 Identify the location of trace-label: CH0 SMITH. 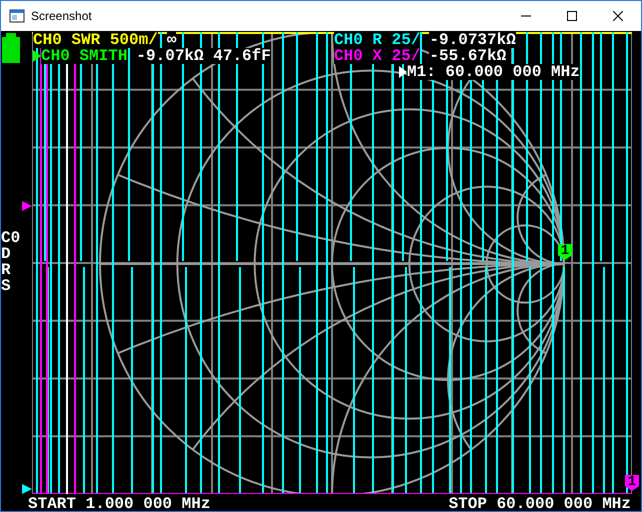
(84, 56).